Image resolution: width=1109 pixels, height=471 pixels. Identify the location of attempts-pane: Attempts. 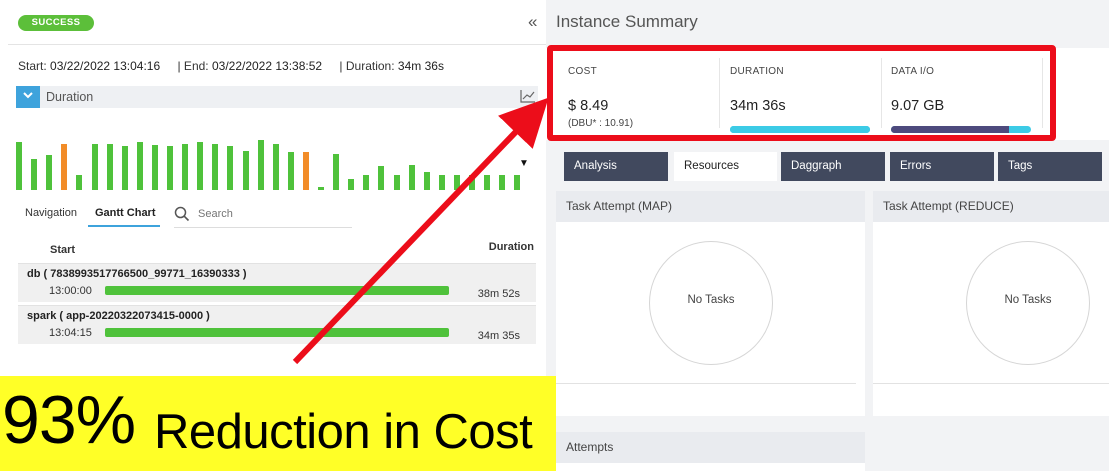
(710, 451).